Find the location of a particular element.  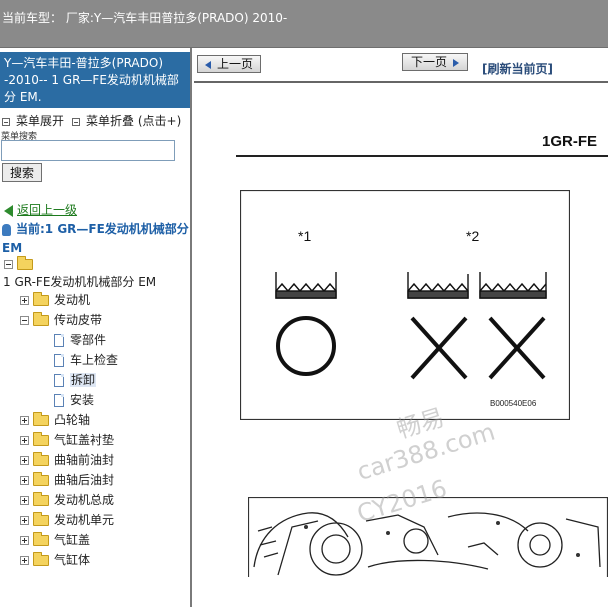

tree-item-cylinder-head: 气缸盖 is located at coordinates (55, 540).